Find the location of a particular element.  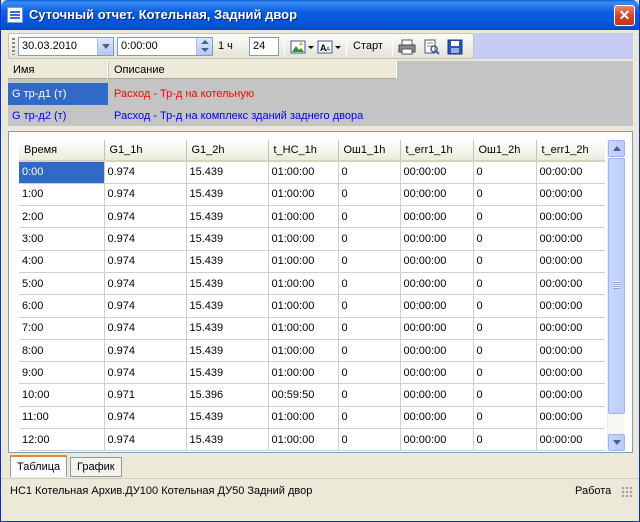

table-cell: 2:00 is located at coordinates (62, 217).